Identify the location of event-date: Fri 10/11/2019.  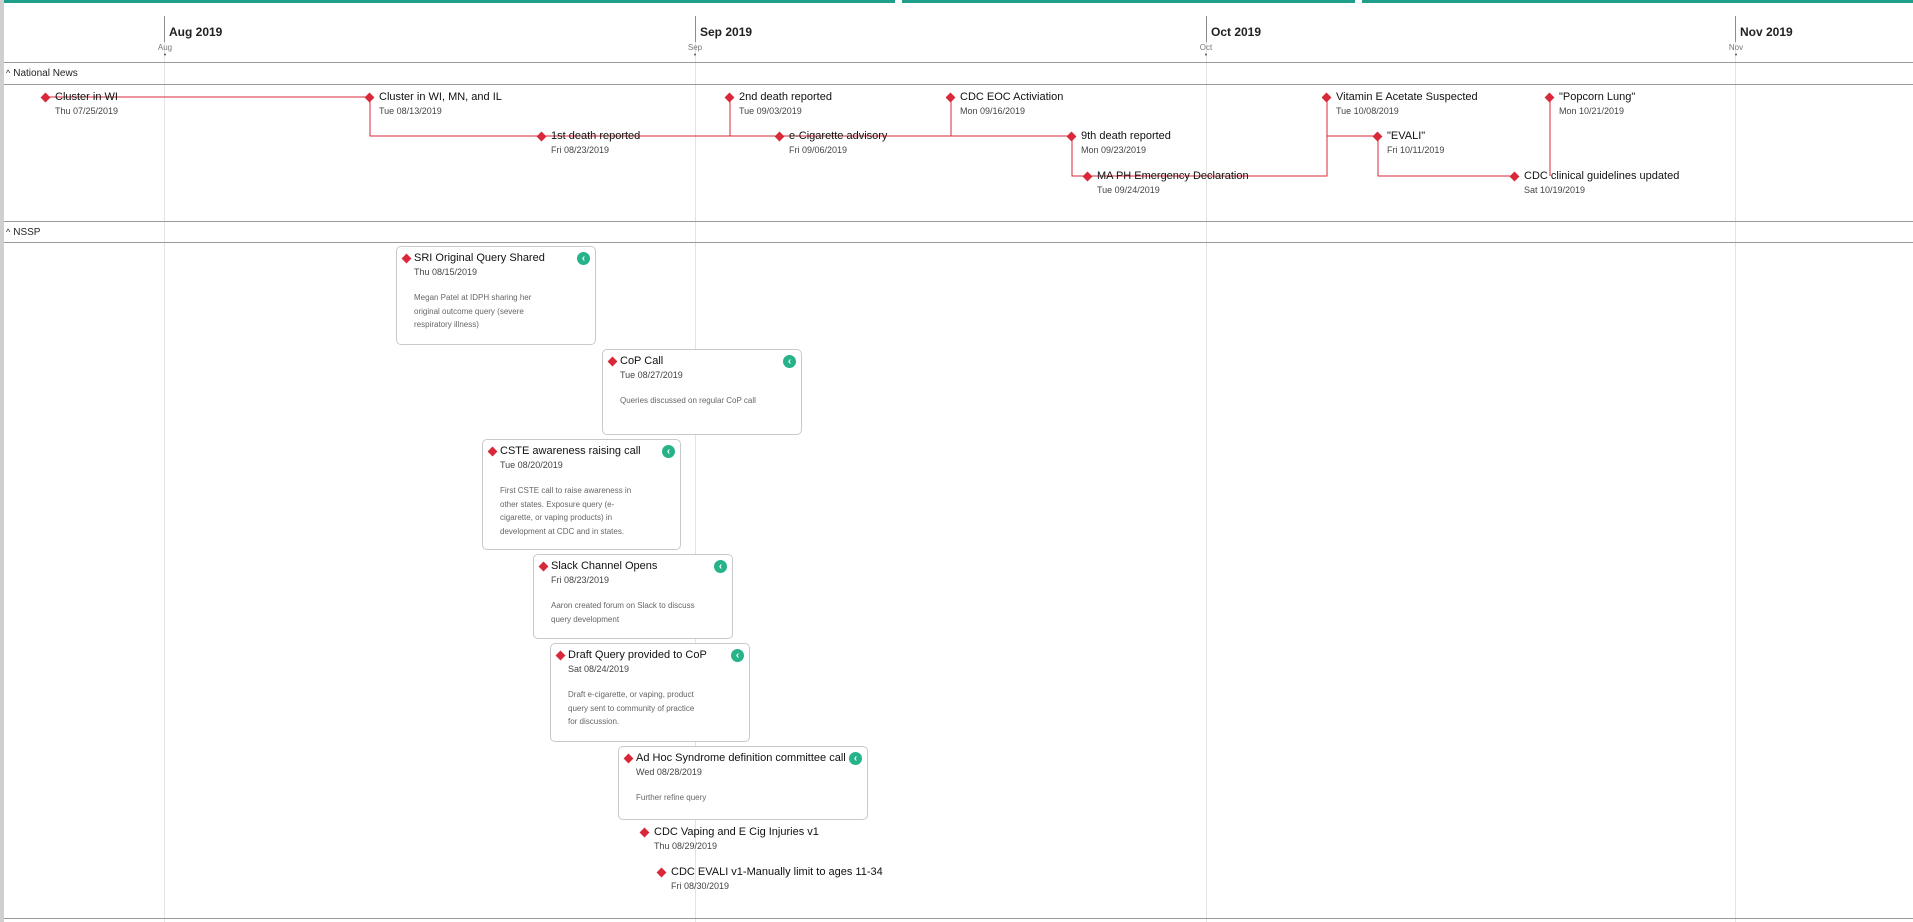
(1416, 150).